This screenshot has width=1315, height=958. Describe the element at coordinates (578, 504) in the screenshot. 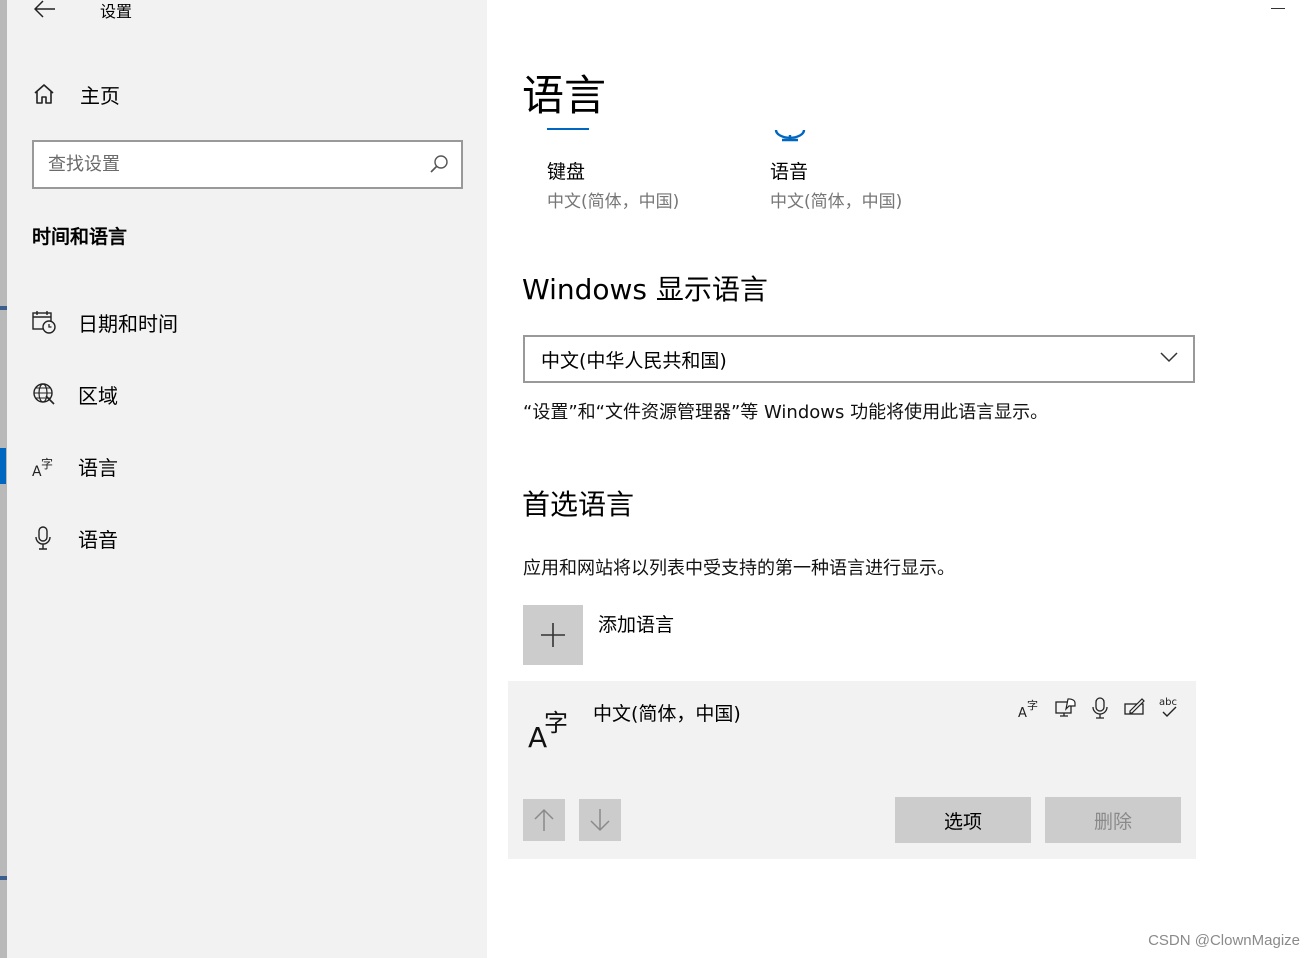

I see `preferred-languages-heading: 首选语言` at that location.